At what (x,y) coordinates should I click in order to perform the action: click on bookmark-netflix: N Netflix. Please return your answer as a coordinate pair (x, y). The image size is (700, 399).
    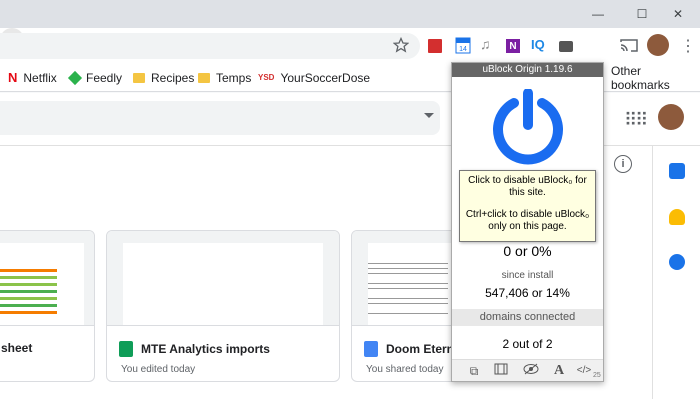
    Looking at the image, I should click on (32, 78).